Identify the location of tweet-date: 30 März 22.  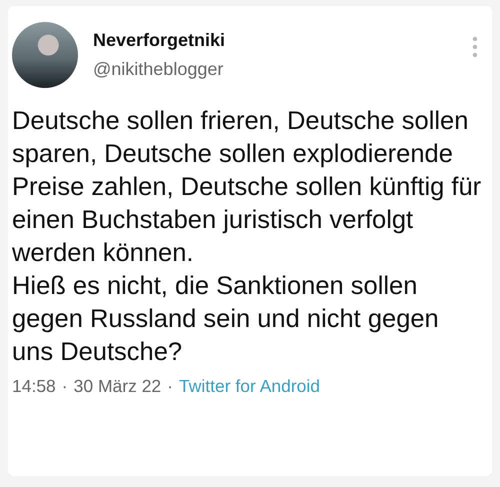
(118, 386).